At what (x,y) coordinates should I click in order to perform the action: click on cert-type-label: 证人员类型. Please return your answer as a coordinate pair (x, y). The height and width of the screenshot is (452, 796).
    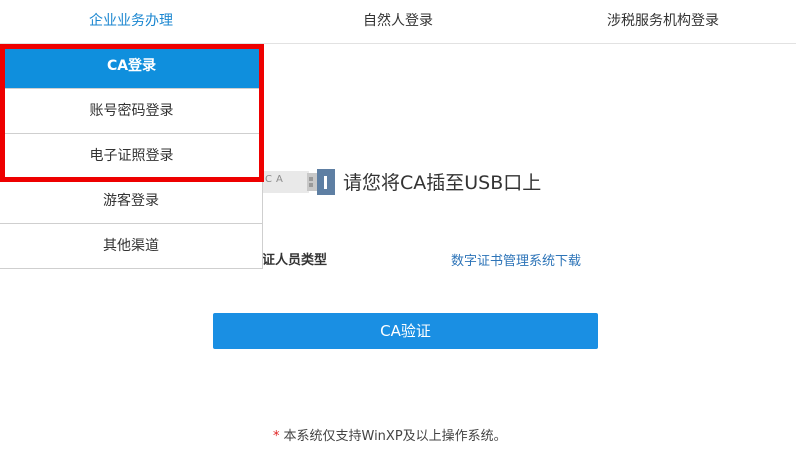
    Looking at the image, I should click on (295, 260).